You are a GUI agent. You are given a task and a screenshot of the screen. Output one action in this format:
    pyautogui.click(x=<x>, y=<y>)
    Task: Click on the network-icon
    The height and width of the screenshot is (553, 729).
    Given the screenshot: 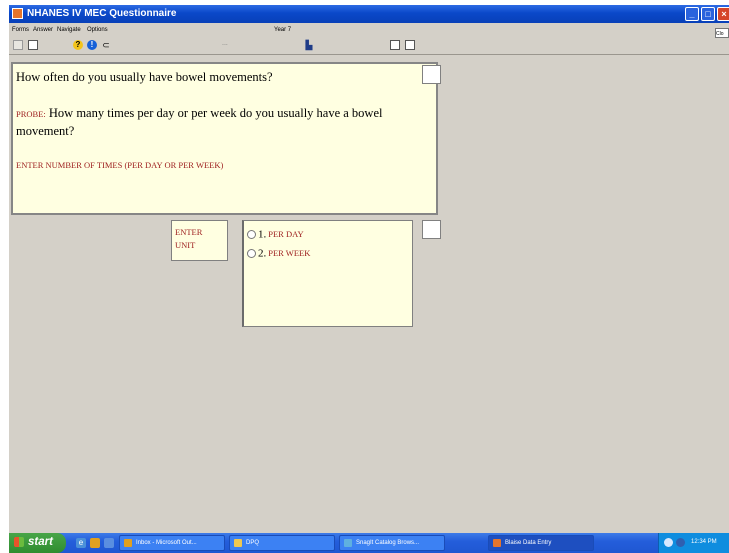 What is the action you would take?
    pyautogui.click(x=668, y=542)
    